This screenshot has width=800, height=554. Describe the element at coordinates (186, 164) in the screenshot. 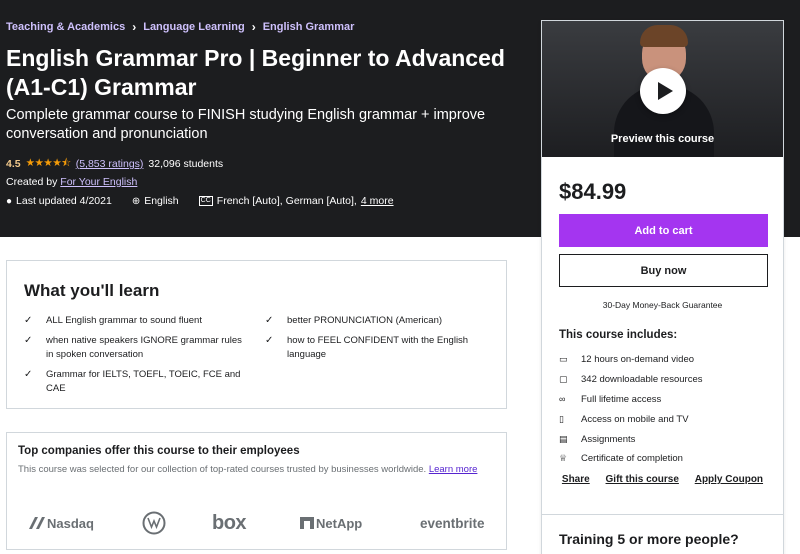

I see `students-count: 32,096 students` at that location.